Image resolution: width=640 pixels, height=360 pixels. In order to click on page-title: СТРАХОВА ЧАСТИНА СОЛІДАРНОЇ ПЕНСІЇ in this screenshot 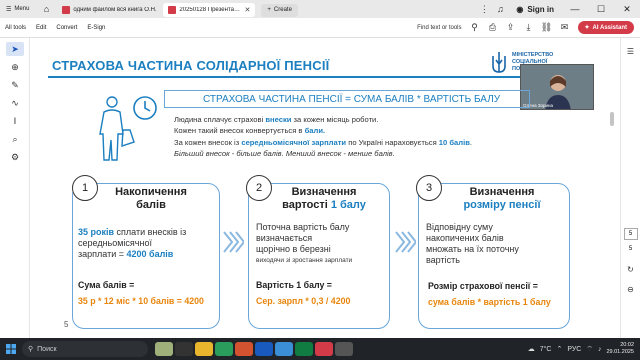, I will do `click(191, 65)`.